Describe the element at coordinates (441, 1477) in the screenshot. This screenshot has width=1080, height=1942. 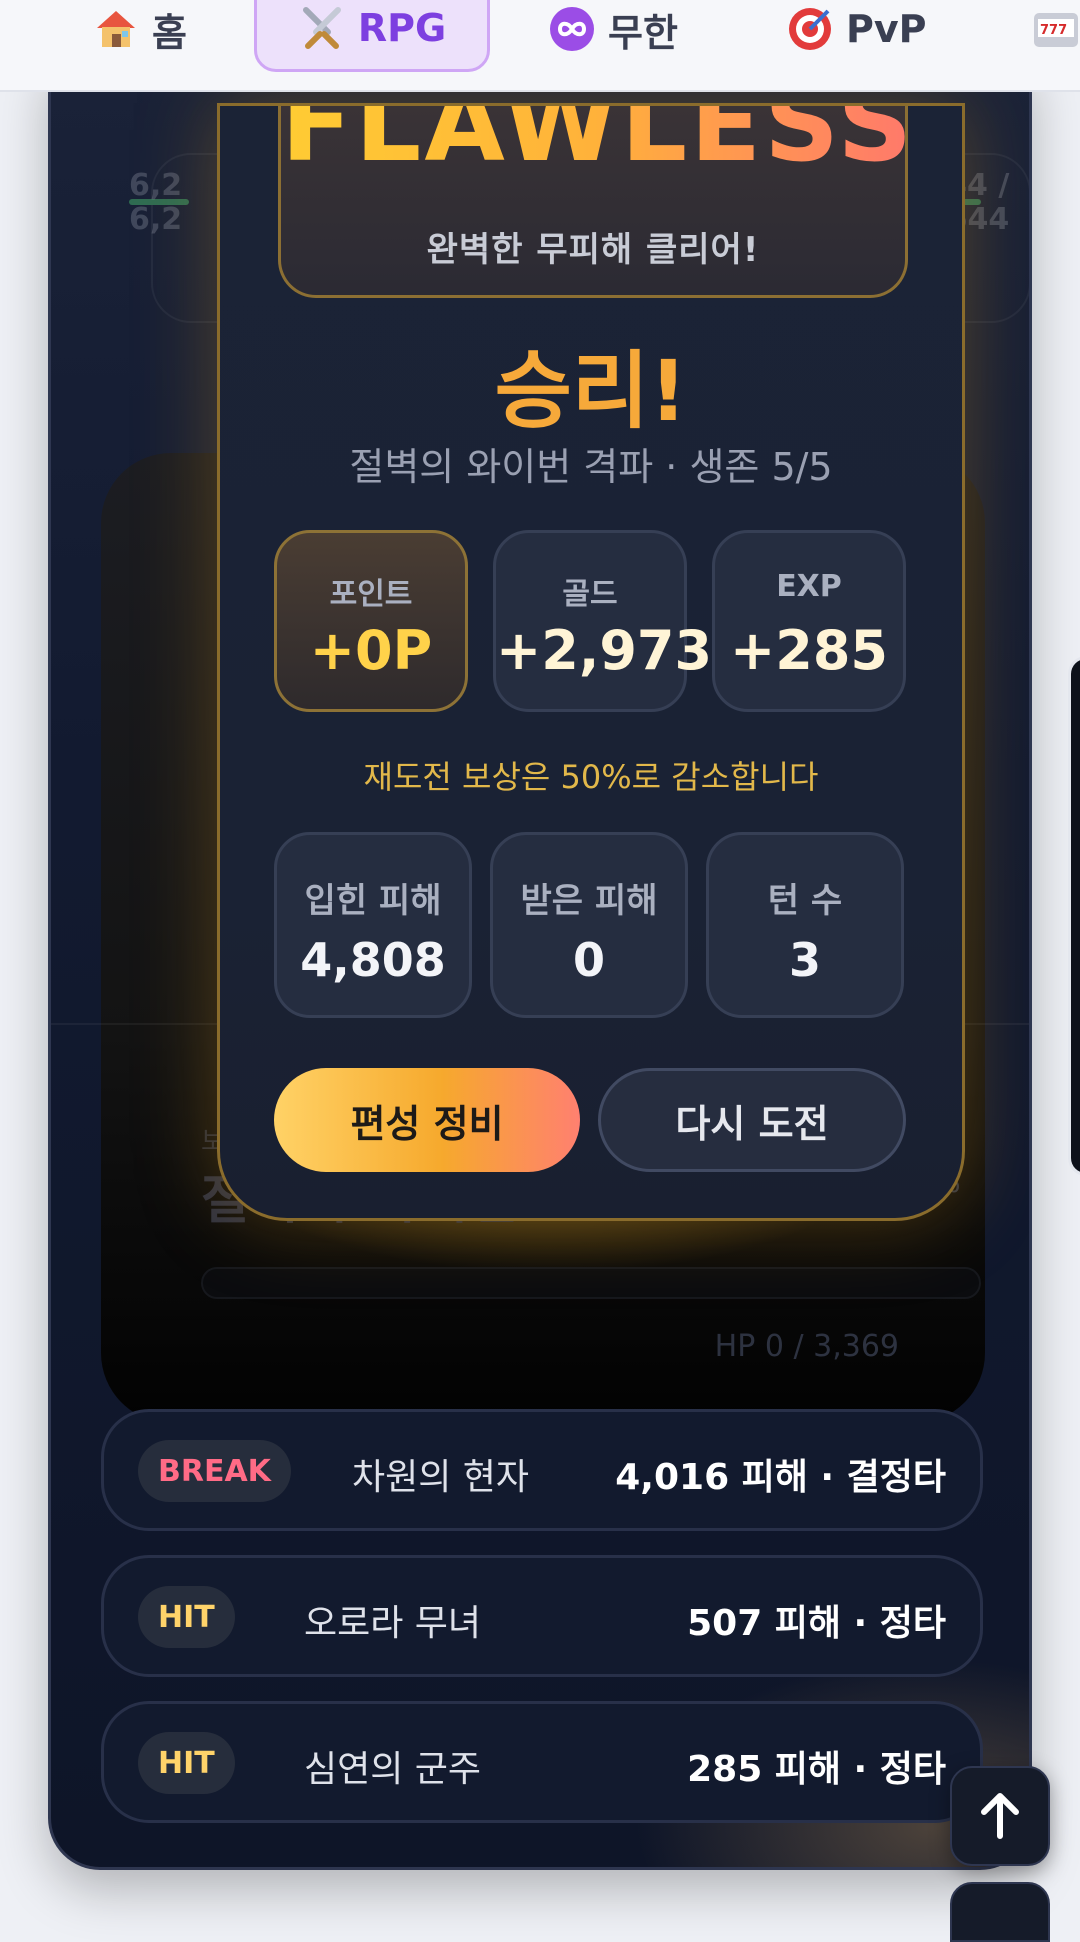
I see `log-character-name: 차원의 현자` at that location.